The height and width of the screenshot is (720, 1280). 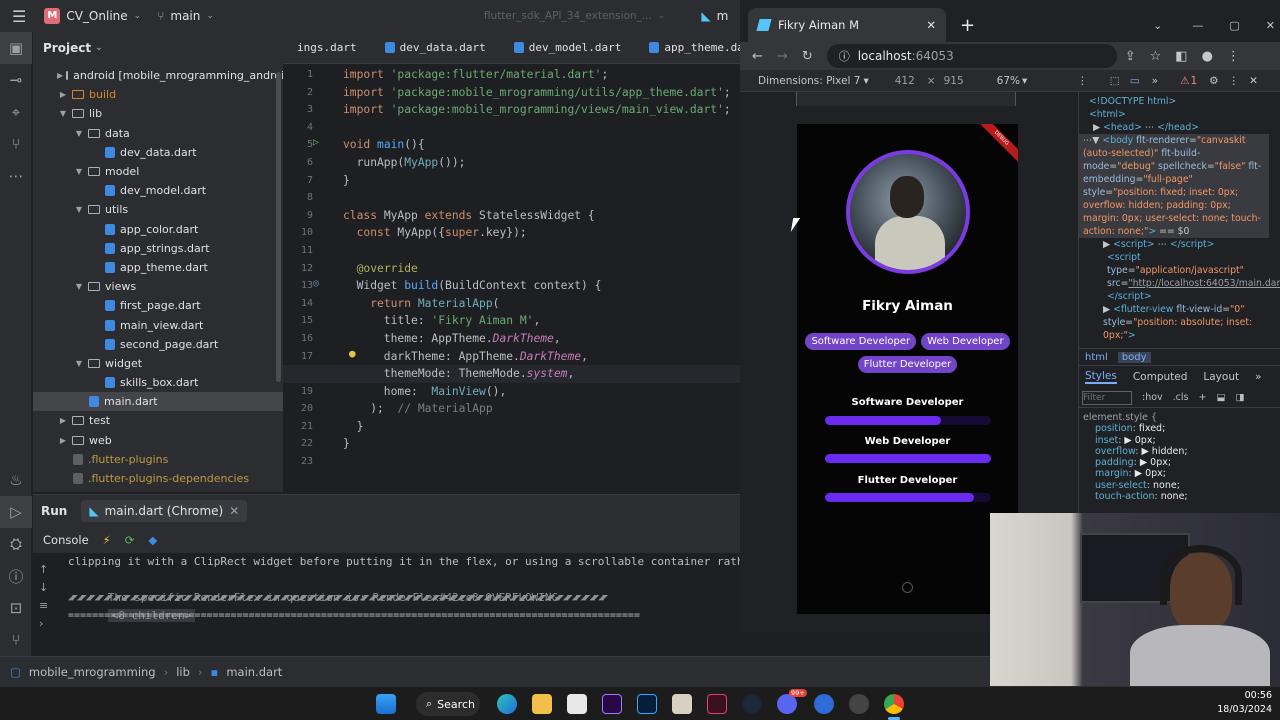 I want to click on vpn-icon, so click(x=824, y=704).